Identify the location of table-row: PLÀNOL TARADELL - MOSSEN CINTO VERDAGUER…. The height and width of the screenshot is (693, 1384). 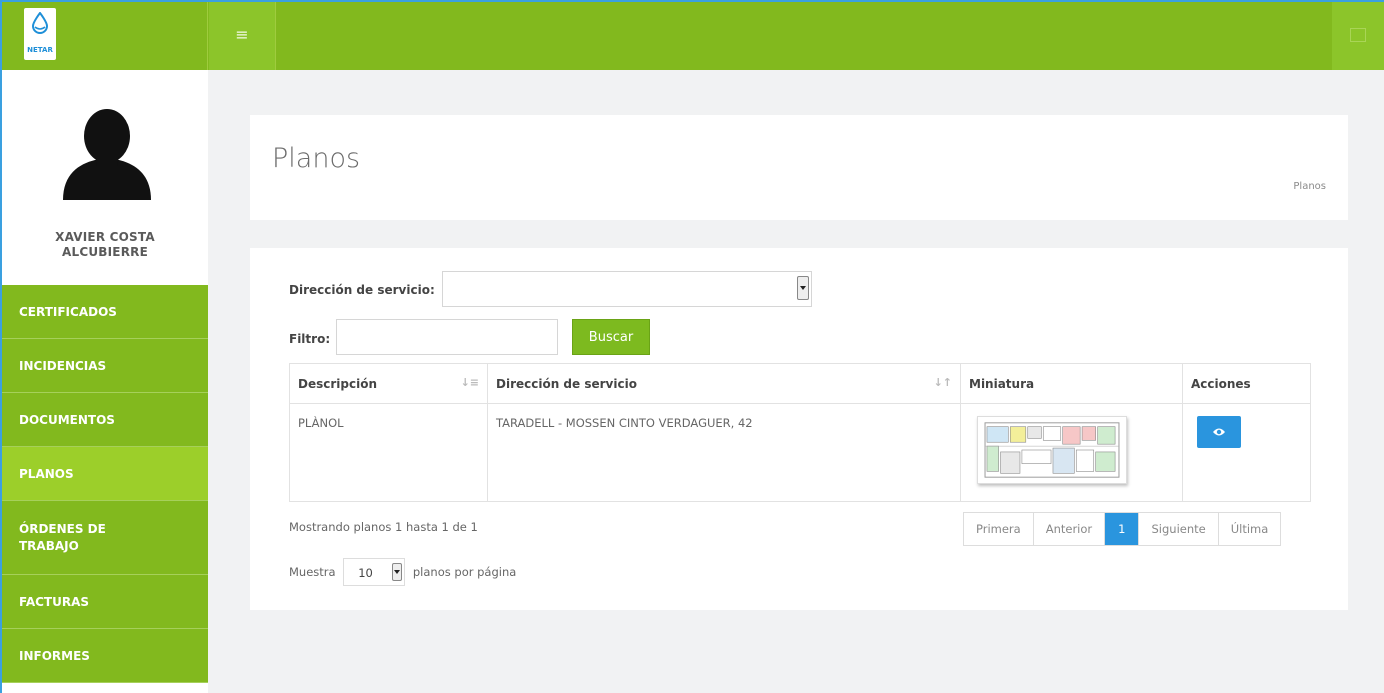
(800, 452).